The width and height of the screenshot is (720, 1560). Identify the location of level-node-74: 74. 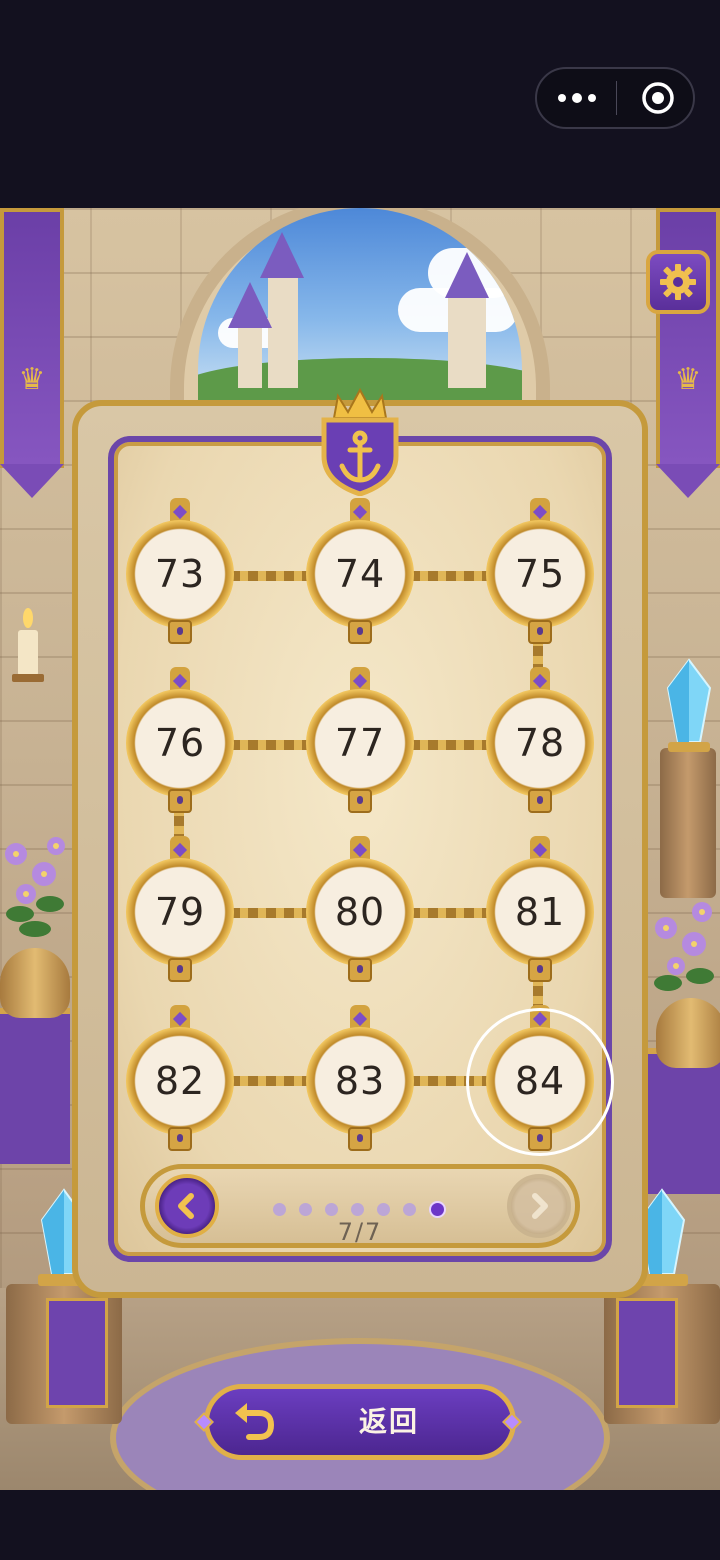
(360, 573).